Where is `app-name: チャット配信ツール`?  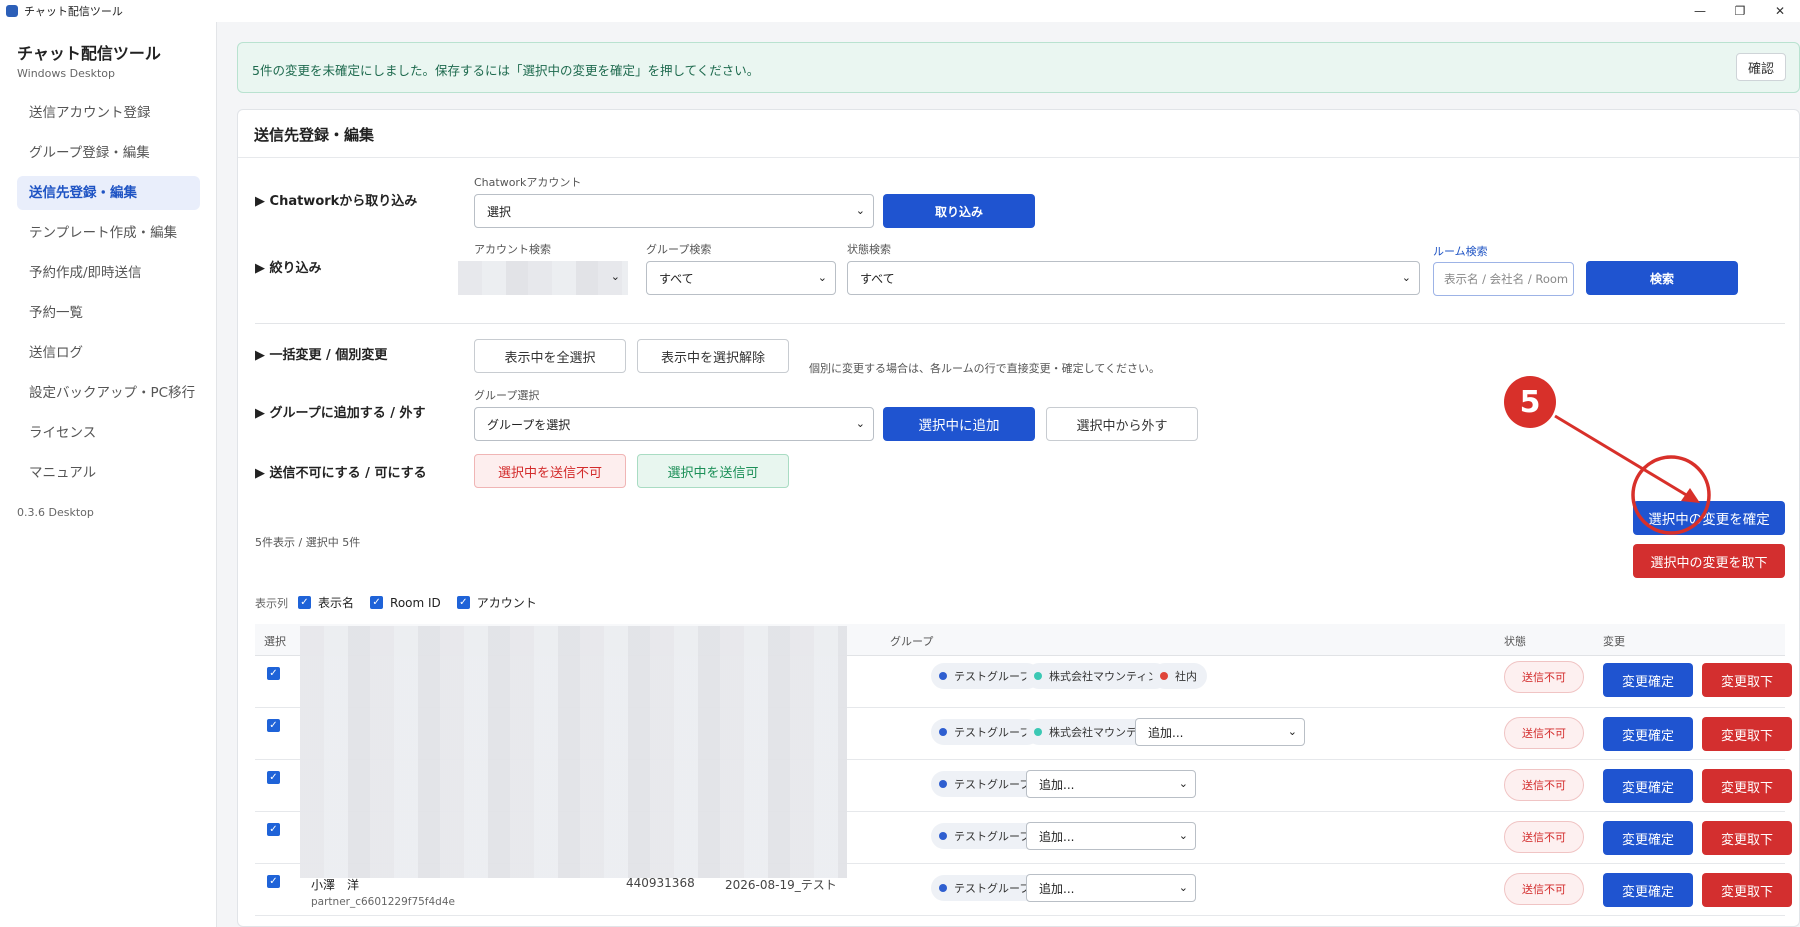 app-name: チャット配信ツール is located at coordinates (89, 53).